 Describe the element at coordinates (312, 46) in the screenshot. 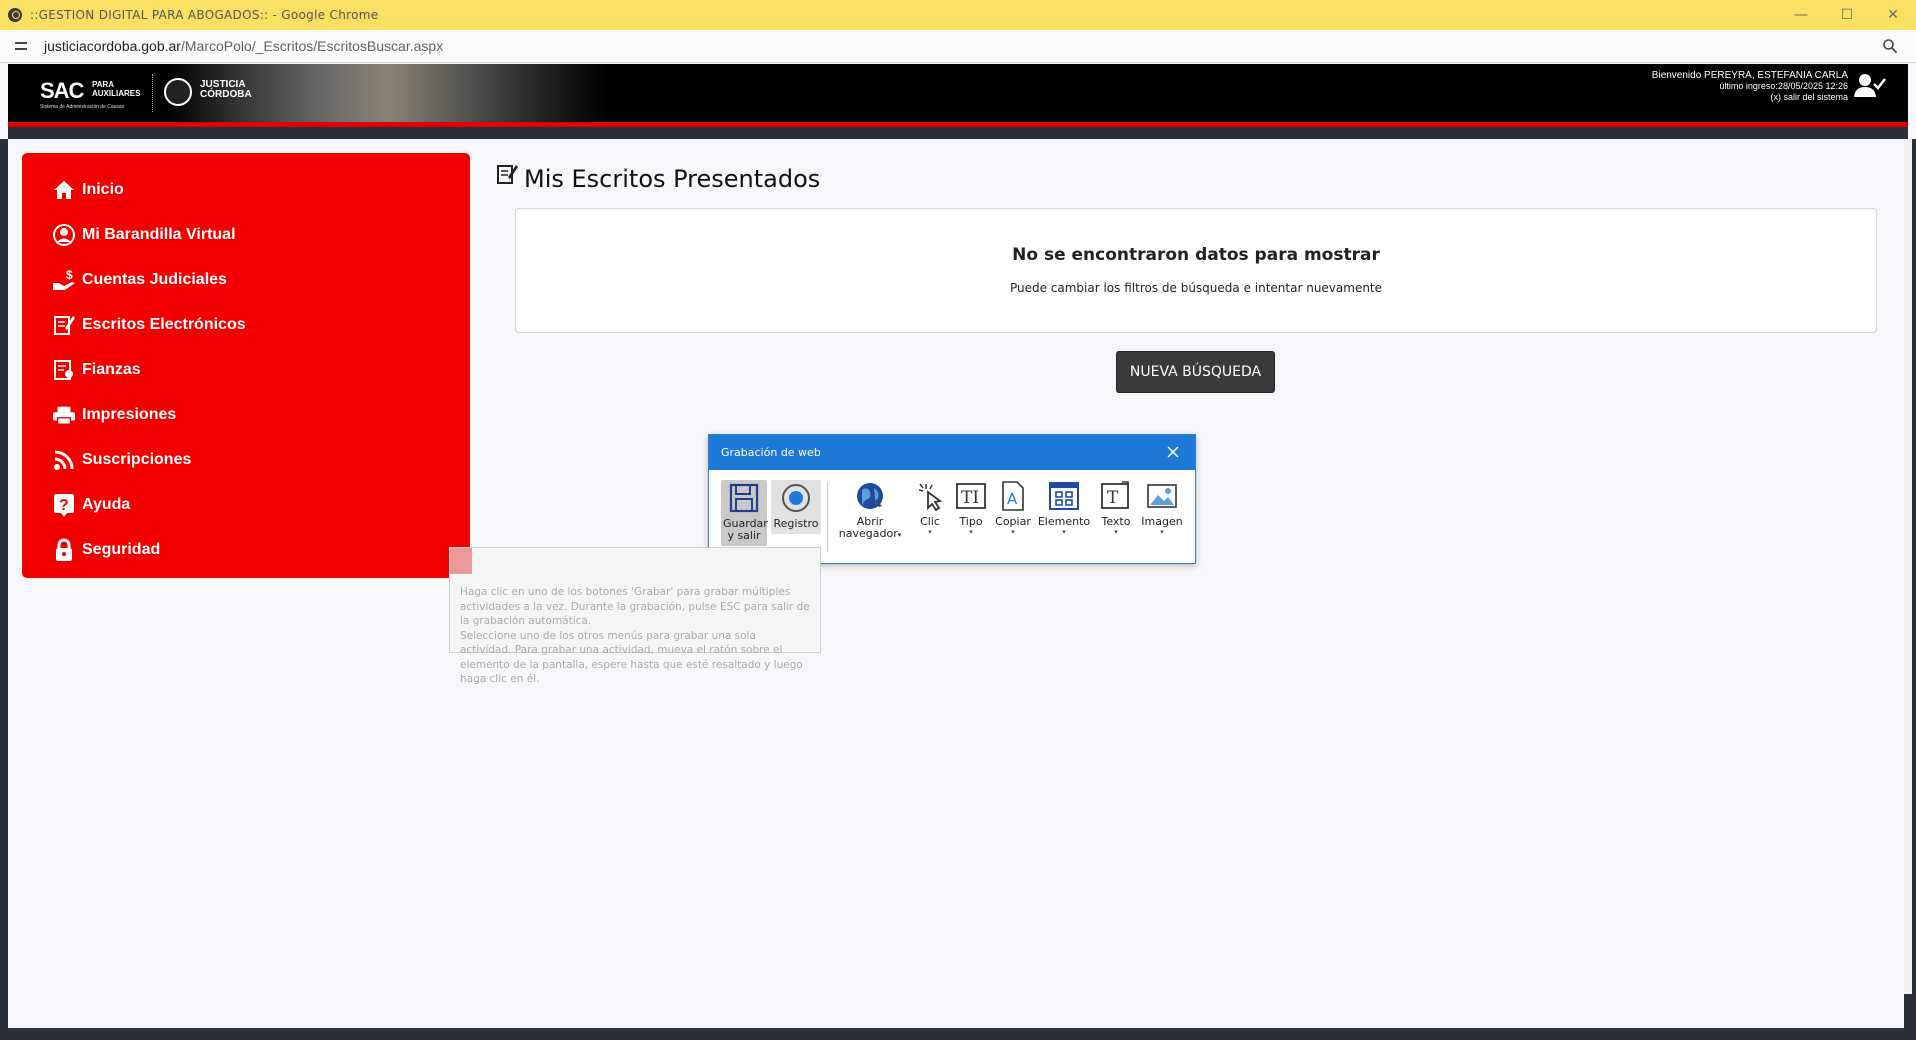

I see `url-path: /MarcoPolo/_Escritos/EscritosBuscar.aspx` at that location.